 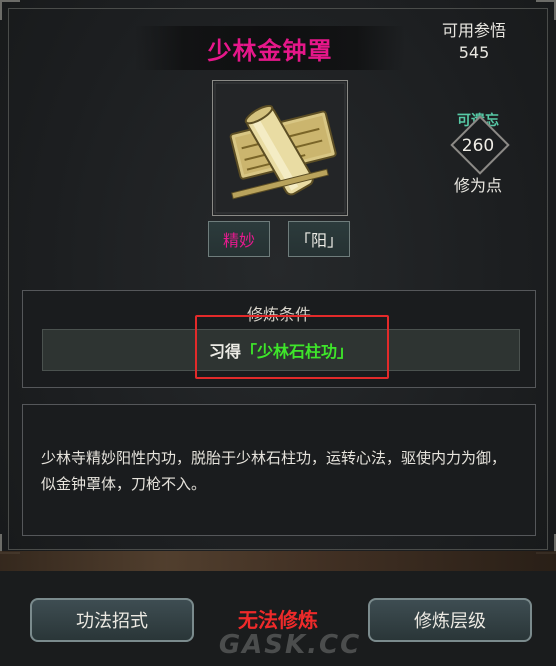 I want to click on training-level-button: 修炼层级, so click(x=450, y=620).